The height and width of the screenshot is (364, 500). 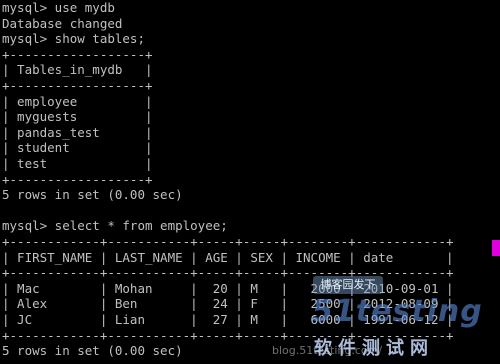 What do you see at coordinates (58, 7) in the screenshot?
I see `terminal-line: mysql> use mydb` at bounding box center [58, 7].